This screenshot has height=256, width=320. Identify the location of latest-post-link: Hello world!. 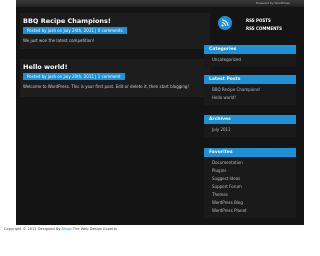
(250, 98).